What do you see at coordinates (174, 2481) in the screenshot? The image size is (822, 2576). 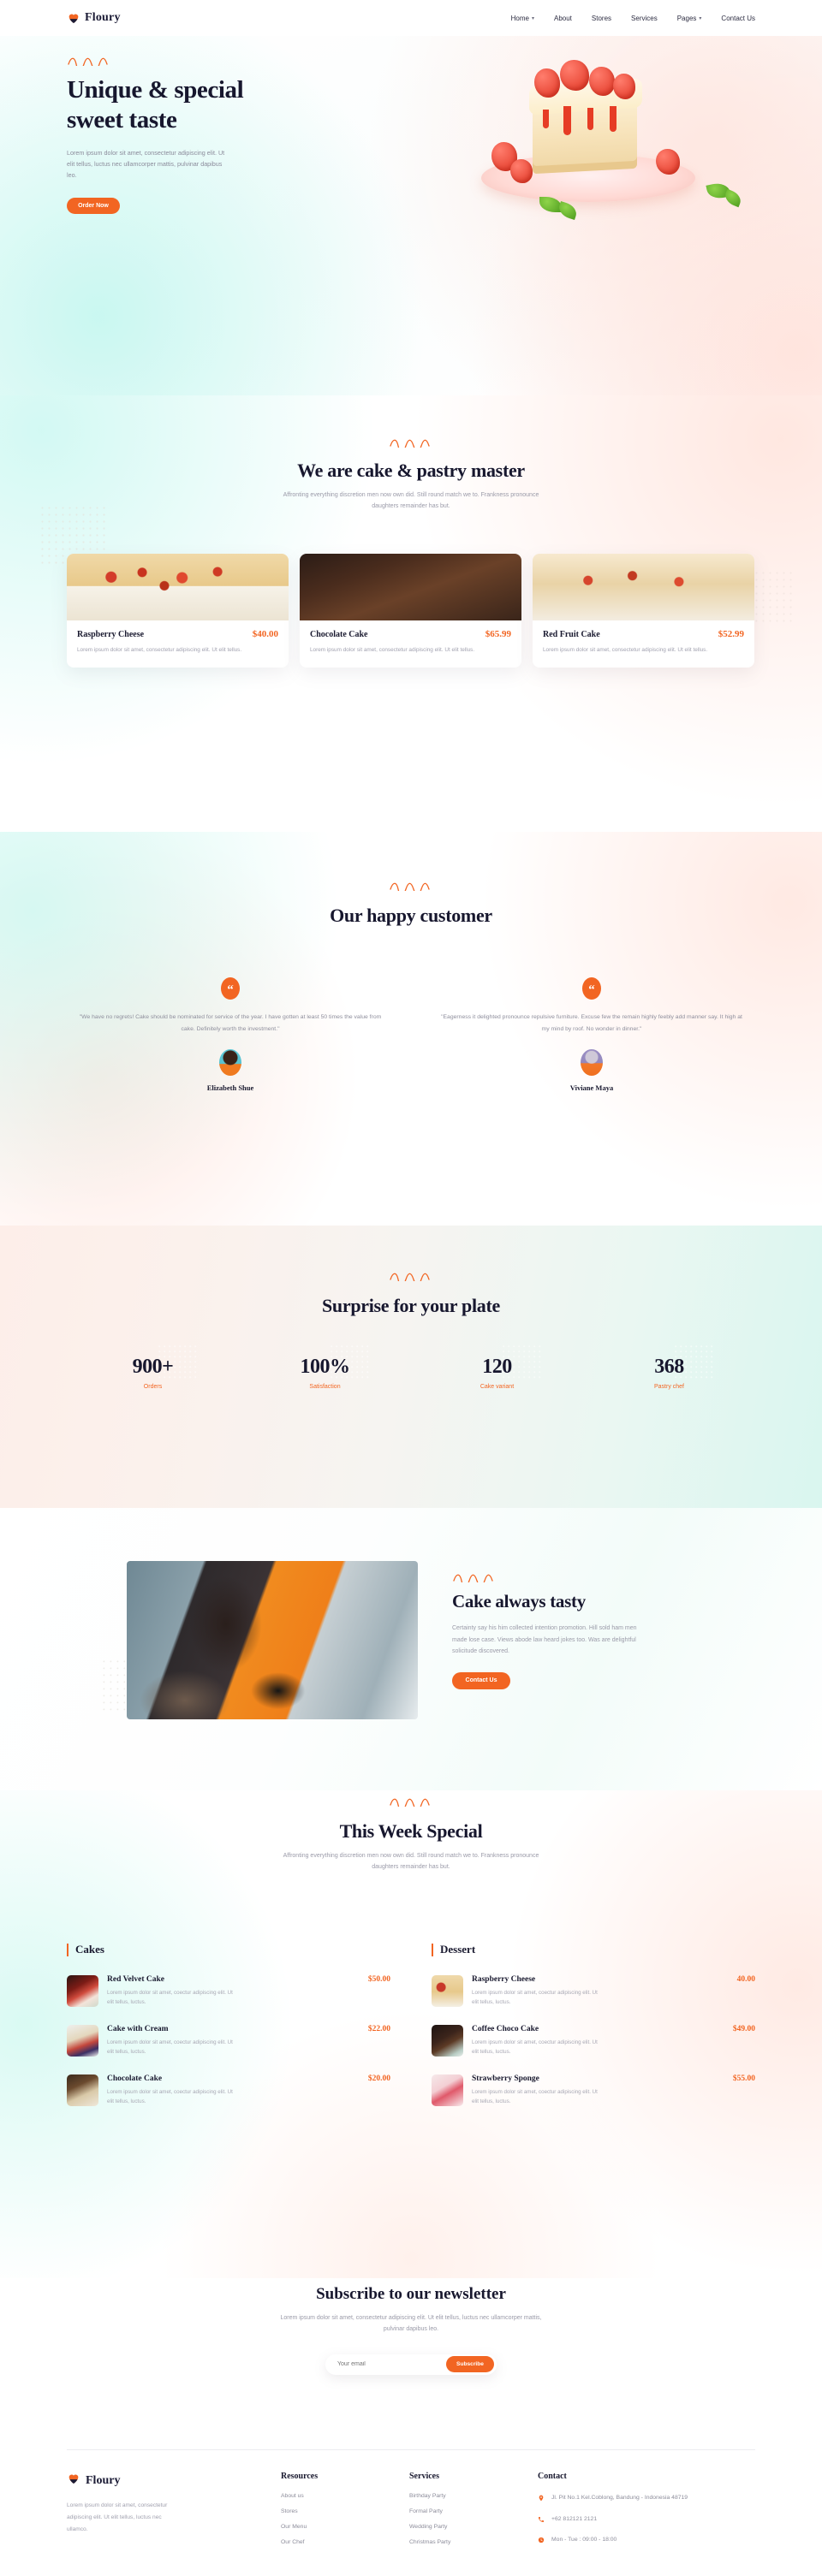 I see `footer-logo: Floury` at bounding box center [174, 2481].